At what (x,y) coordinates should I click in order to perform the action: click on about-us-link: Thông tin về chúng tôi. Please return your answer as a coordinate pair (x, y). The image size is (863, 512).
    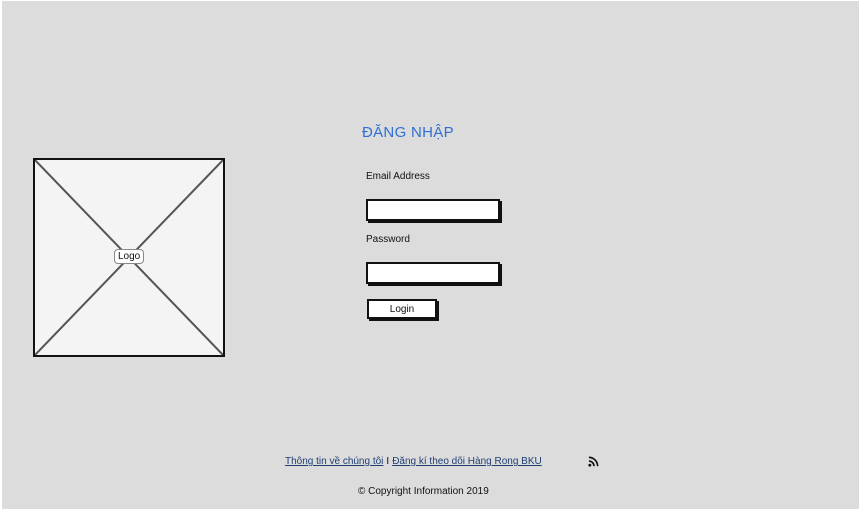
    Looking at the image, I should click on (334, 461).